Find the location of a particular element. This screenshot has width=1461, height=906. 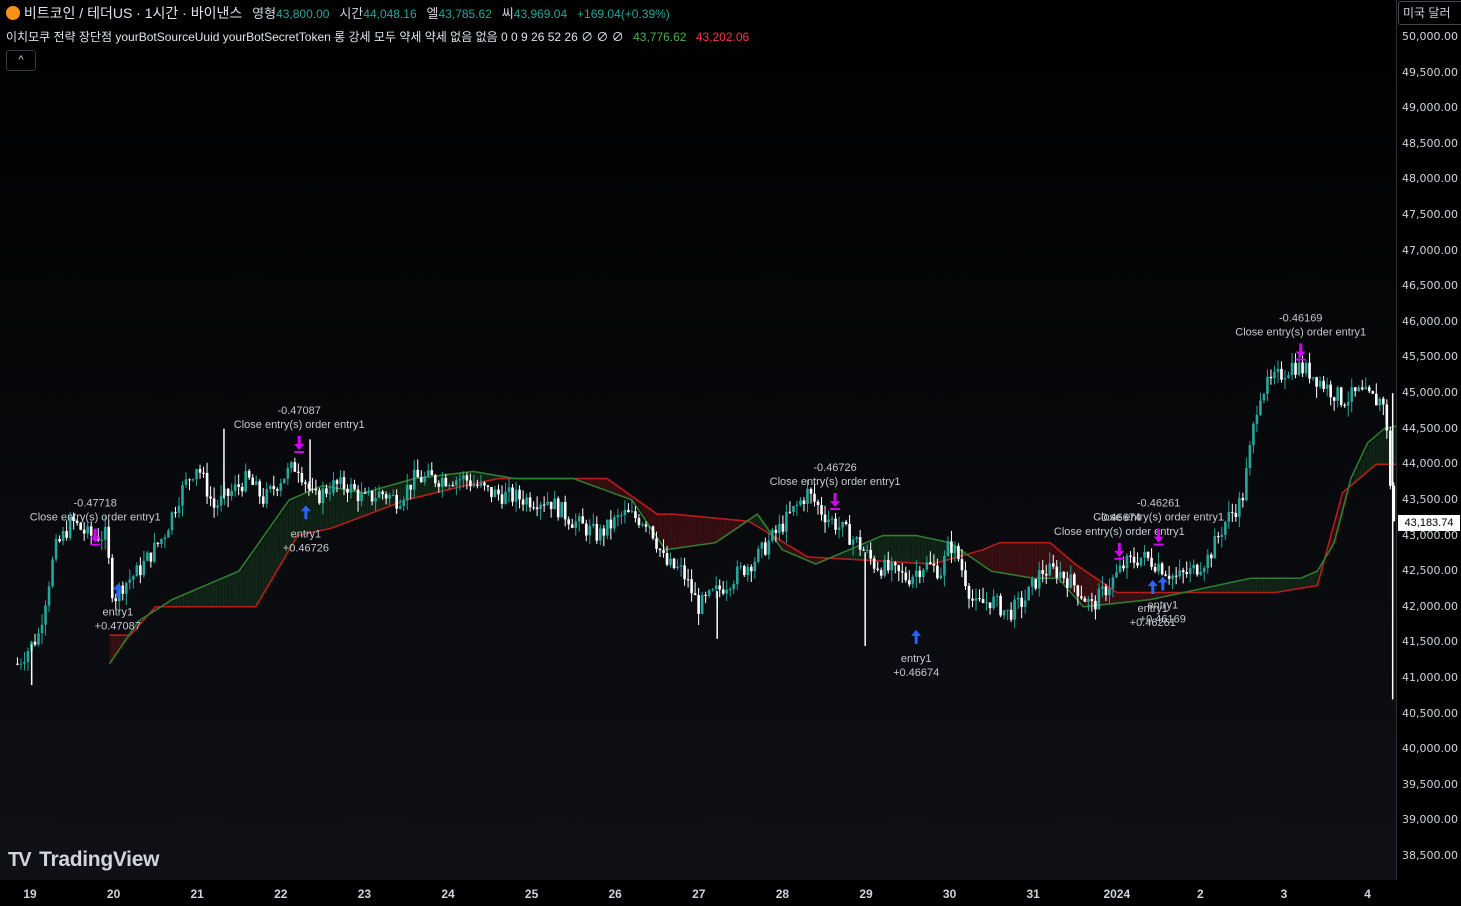

y-tick-label: 38,500.00 is located at coordinates (1430, 855).